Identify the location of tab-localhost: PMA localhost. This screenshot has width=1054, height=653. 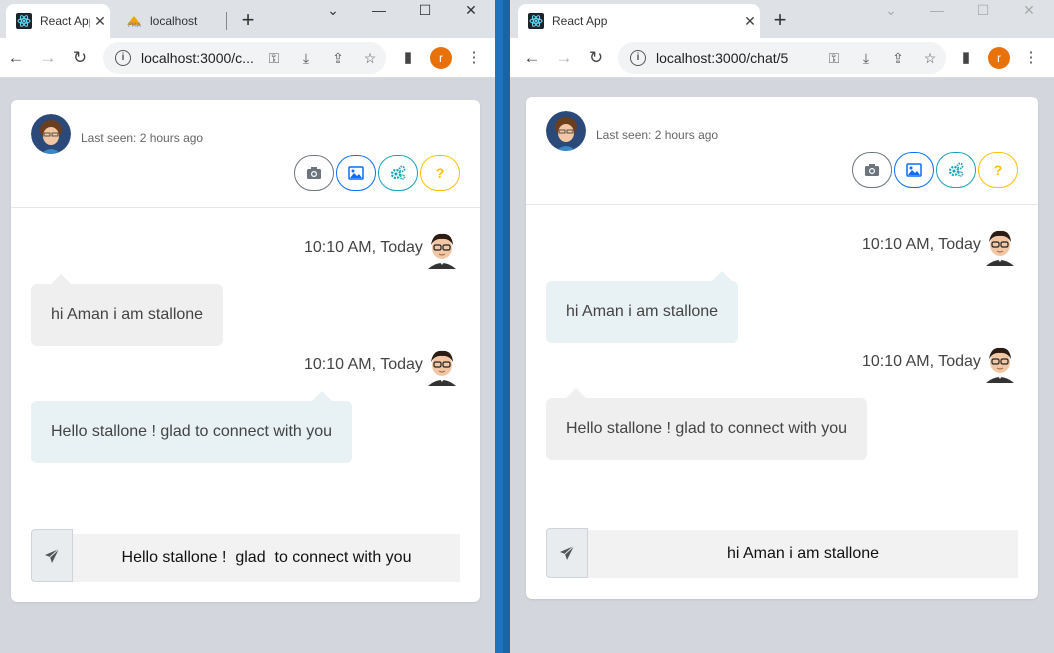
(171, 21).